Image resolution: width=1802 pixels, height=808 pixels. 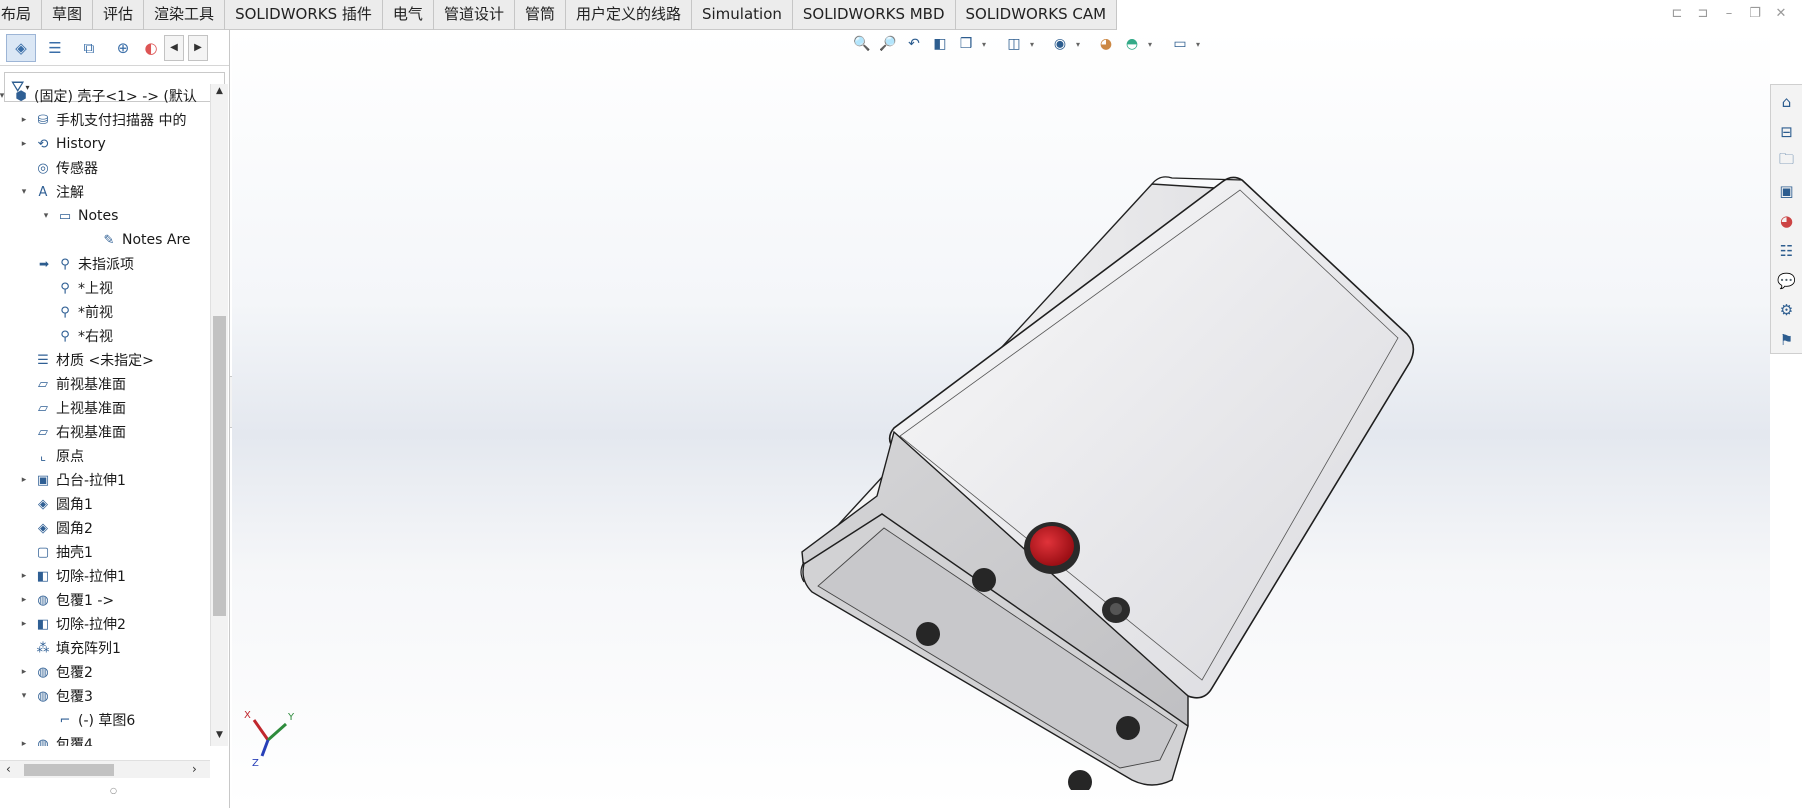 I want to click on property-manager-icon: ☰, so click(x=55, y=48).